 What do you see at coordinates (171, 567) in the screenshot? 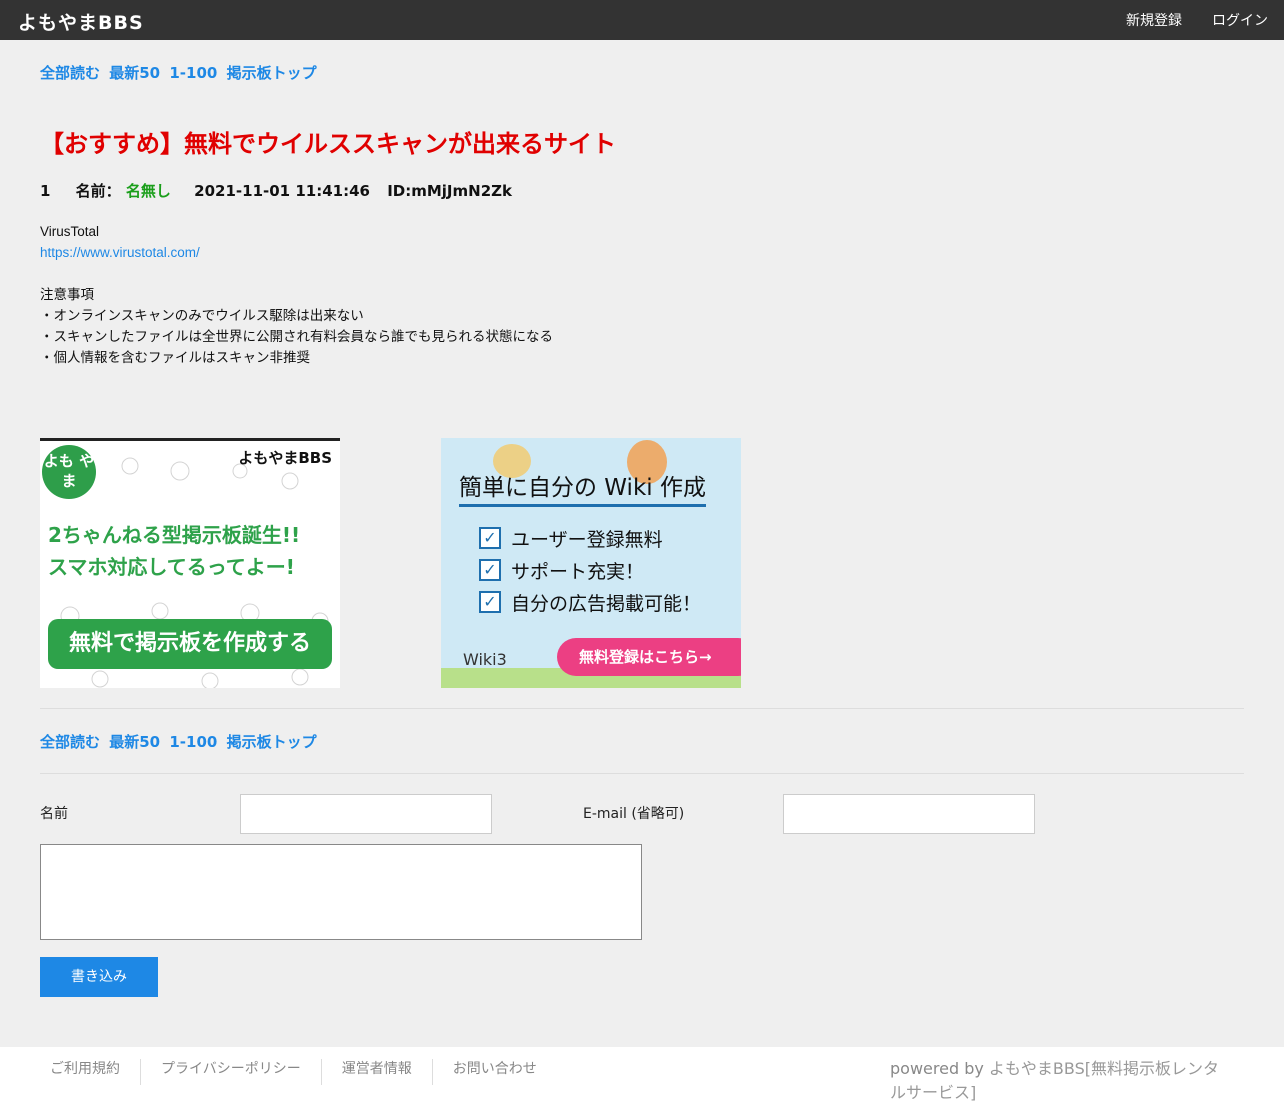
I see `ad-copy-line: スマホ対応してるってよー!` at bounding box center [171, 567].